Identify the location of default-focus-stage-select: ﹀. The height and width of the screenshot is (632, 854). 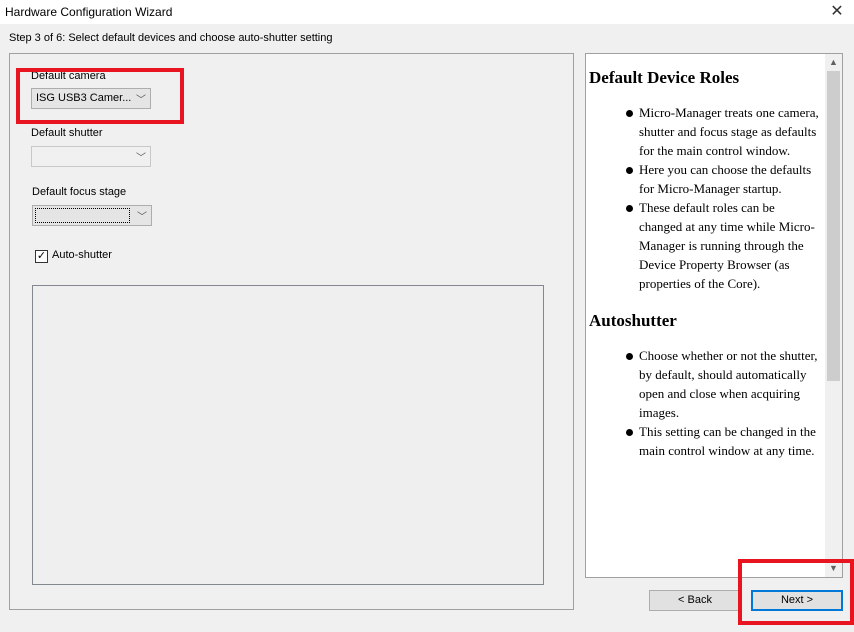
(92, 215).